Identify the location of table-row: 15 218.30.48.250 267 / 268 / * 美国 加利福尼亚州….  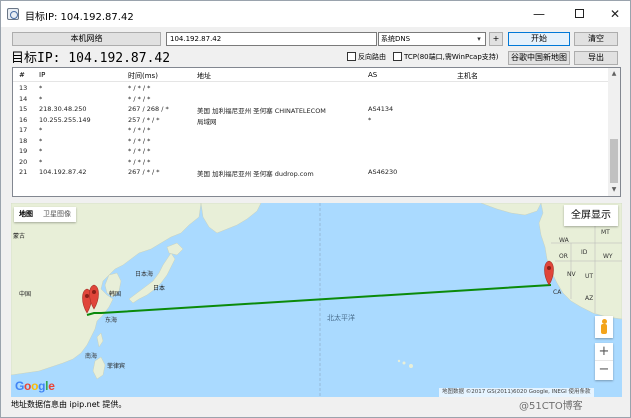
(311, 109).